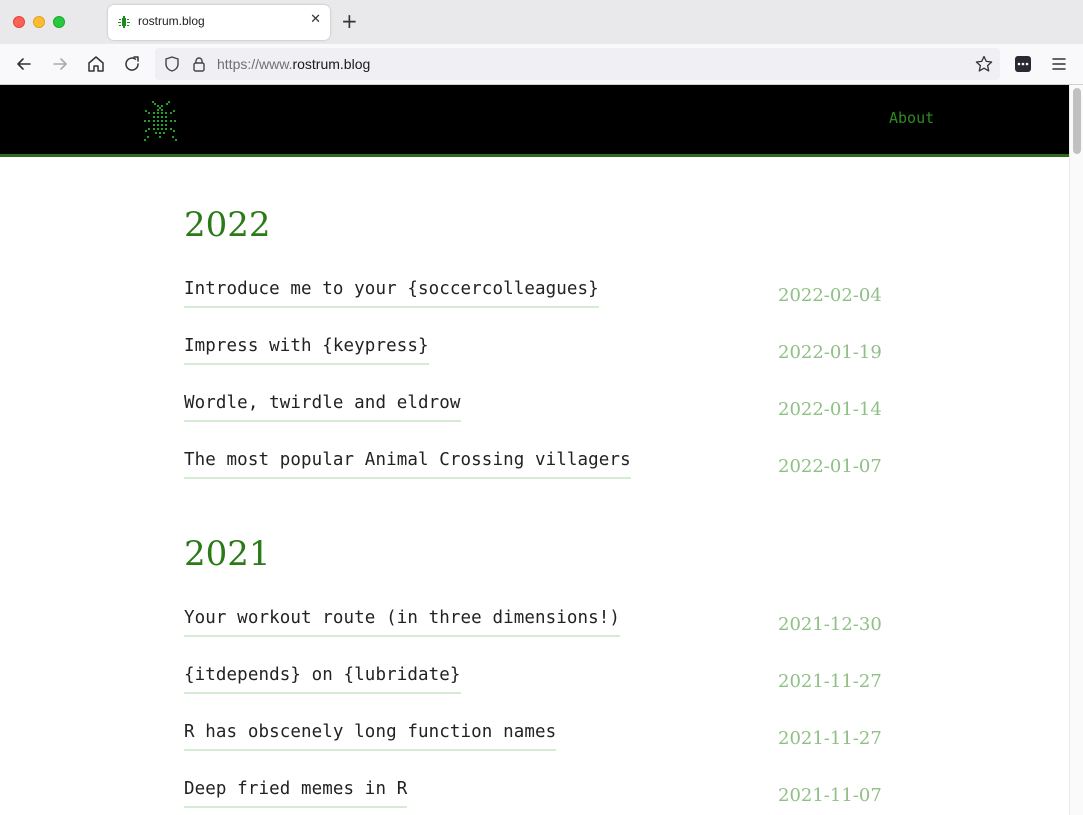  What do you see at coordinates (830, 624) in the screenshot?
I see `post-date: 2021-12-30` at bounding box center [830, 624].